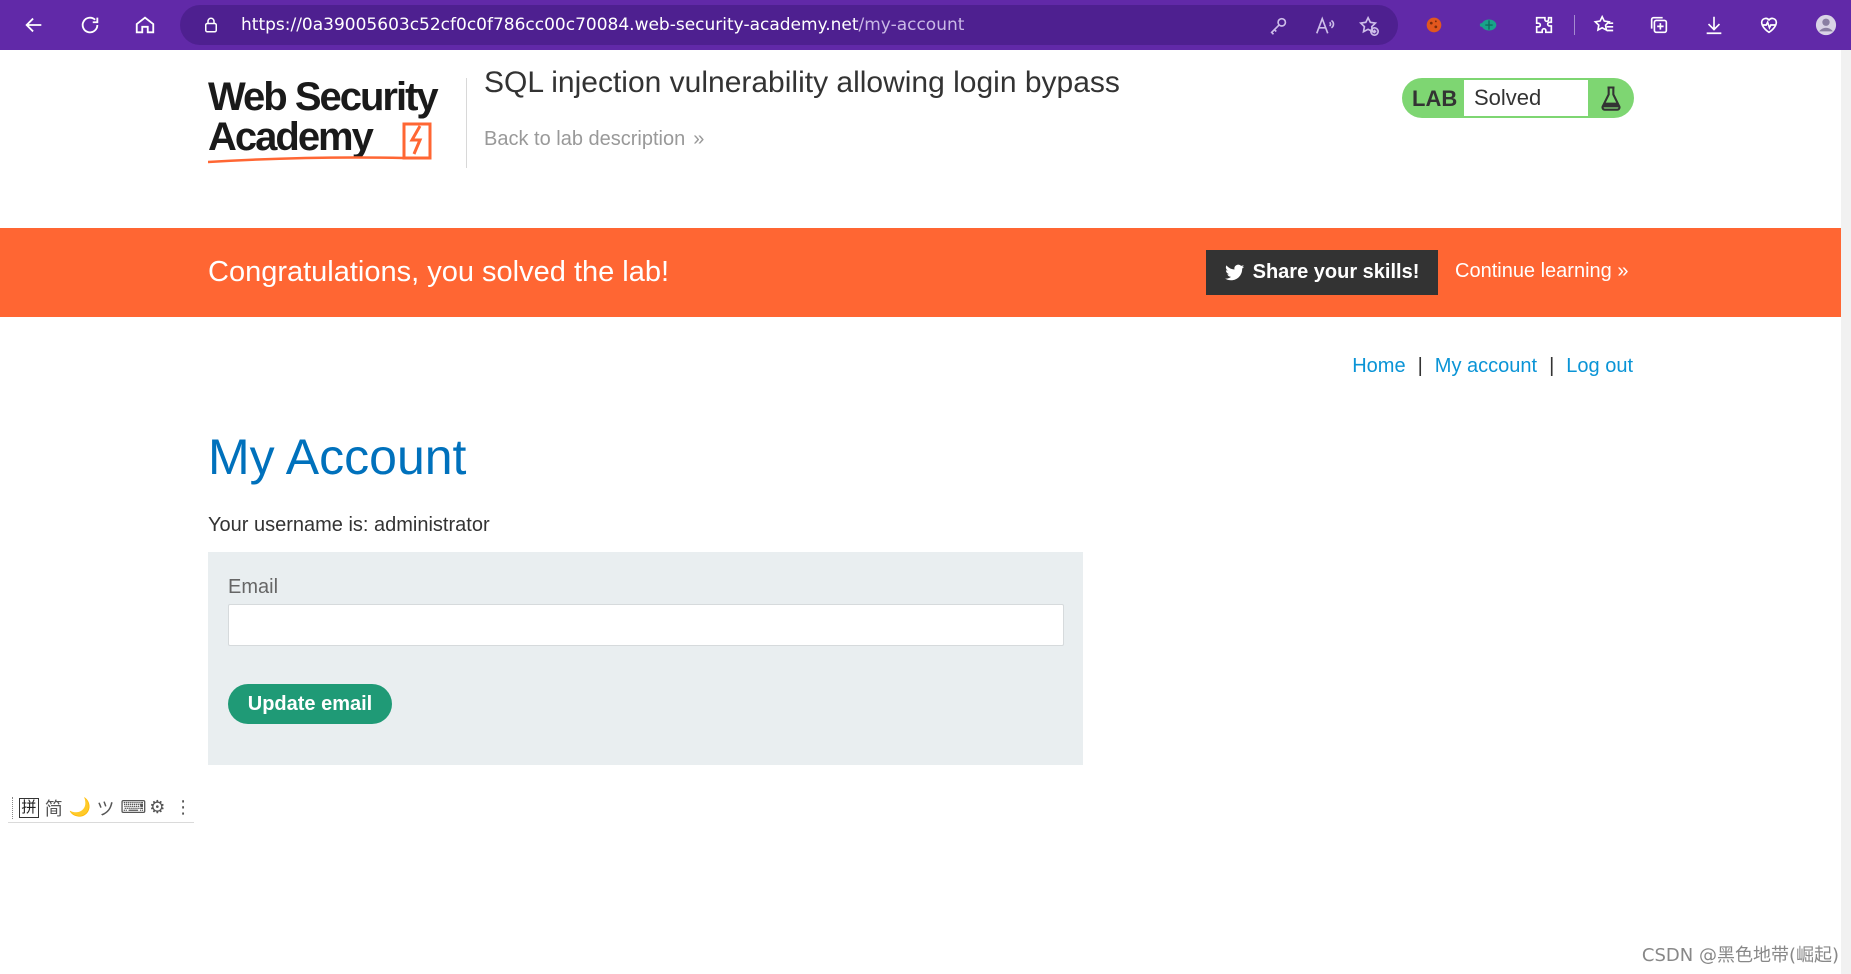 The image size is (1851, 974). I want to click on collections-icon, so click(1659, 25).